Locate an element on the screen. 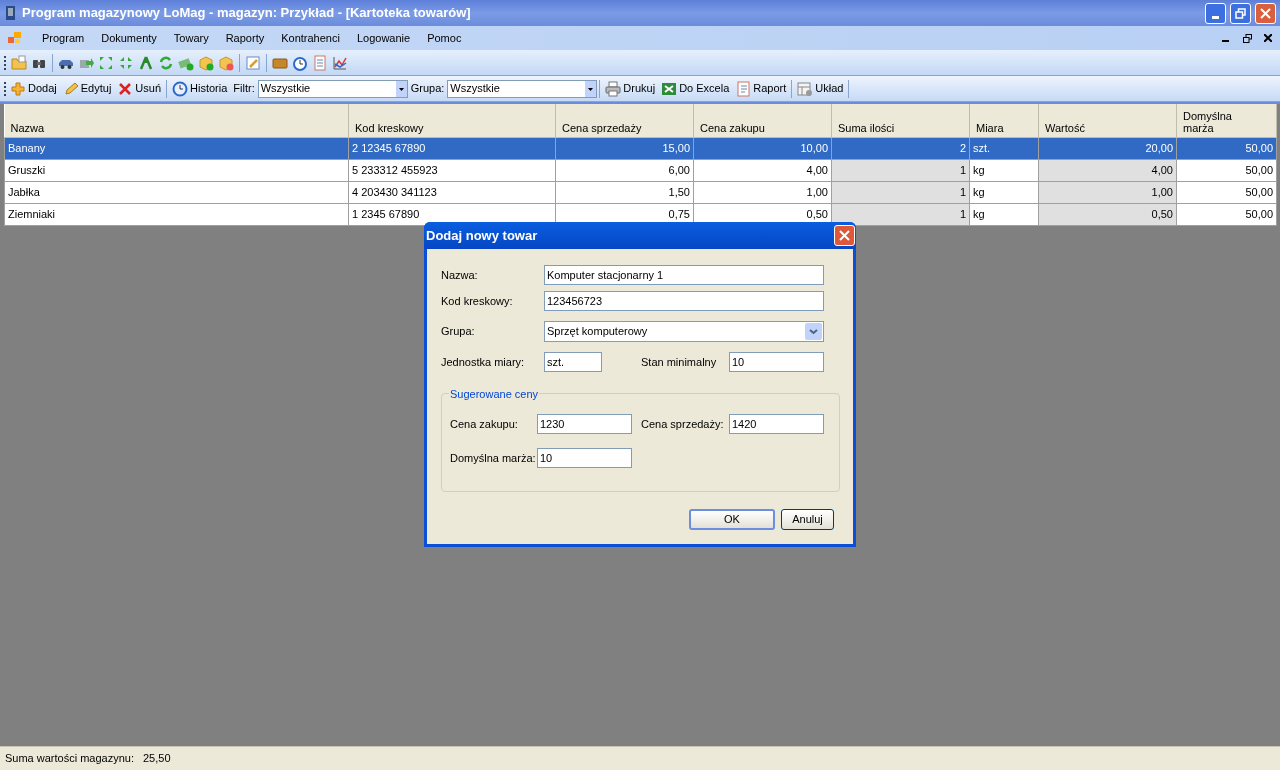 The width and height of the screenshot is (1280, 770). field-label: Jednostka miary: is located at coordinates (483, 362).